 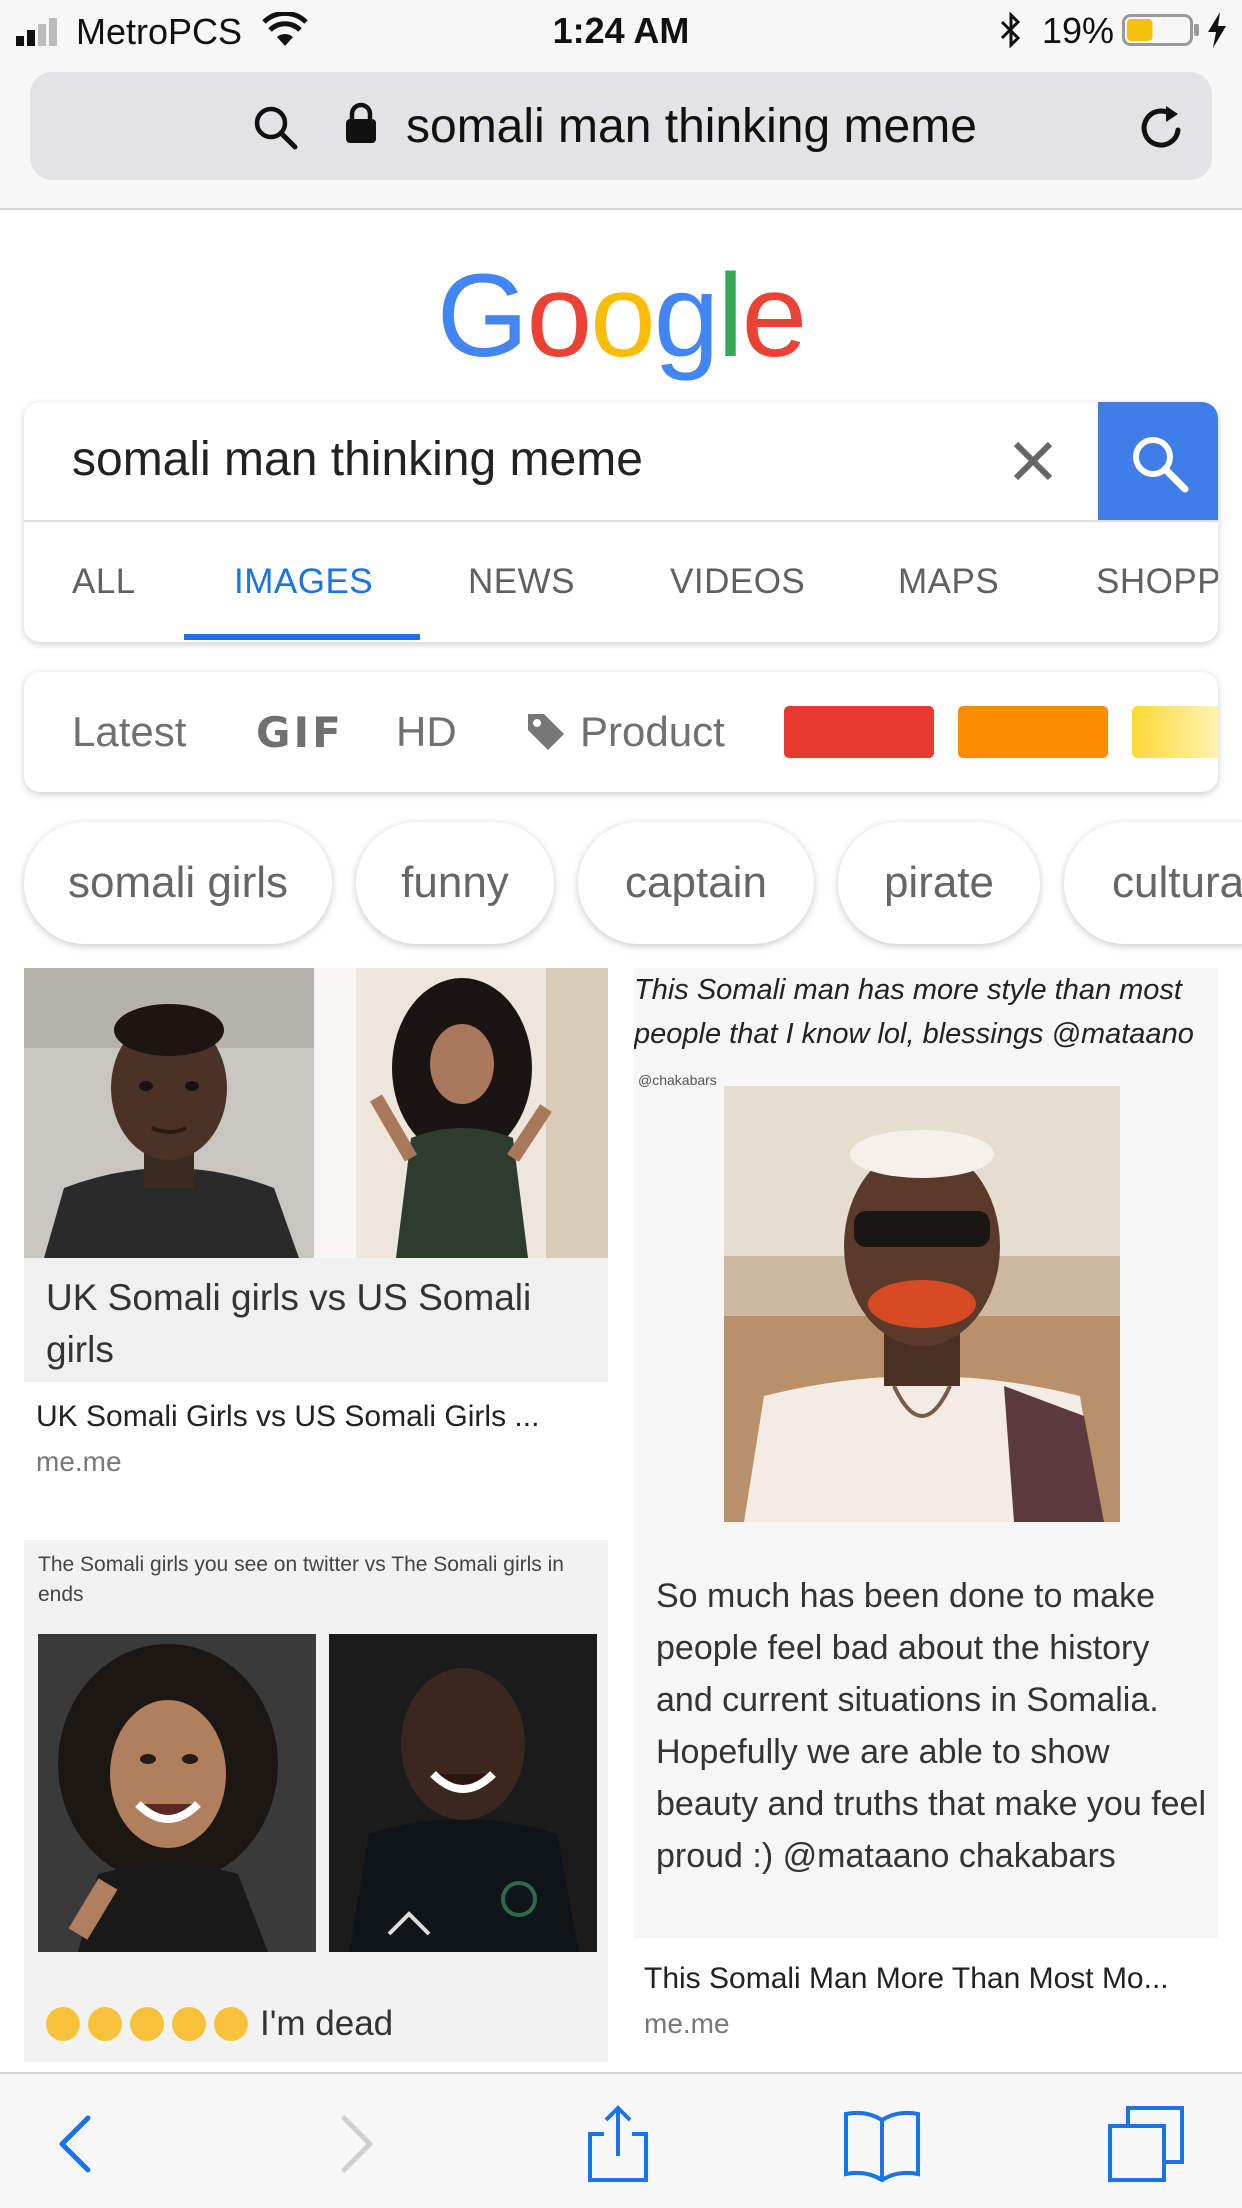 I want to click on google-logo: Google, so click(x=621, y=316).